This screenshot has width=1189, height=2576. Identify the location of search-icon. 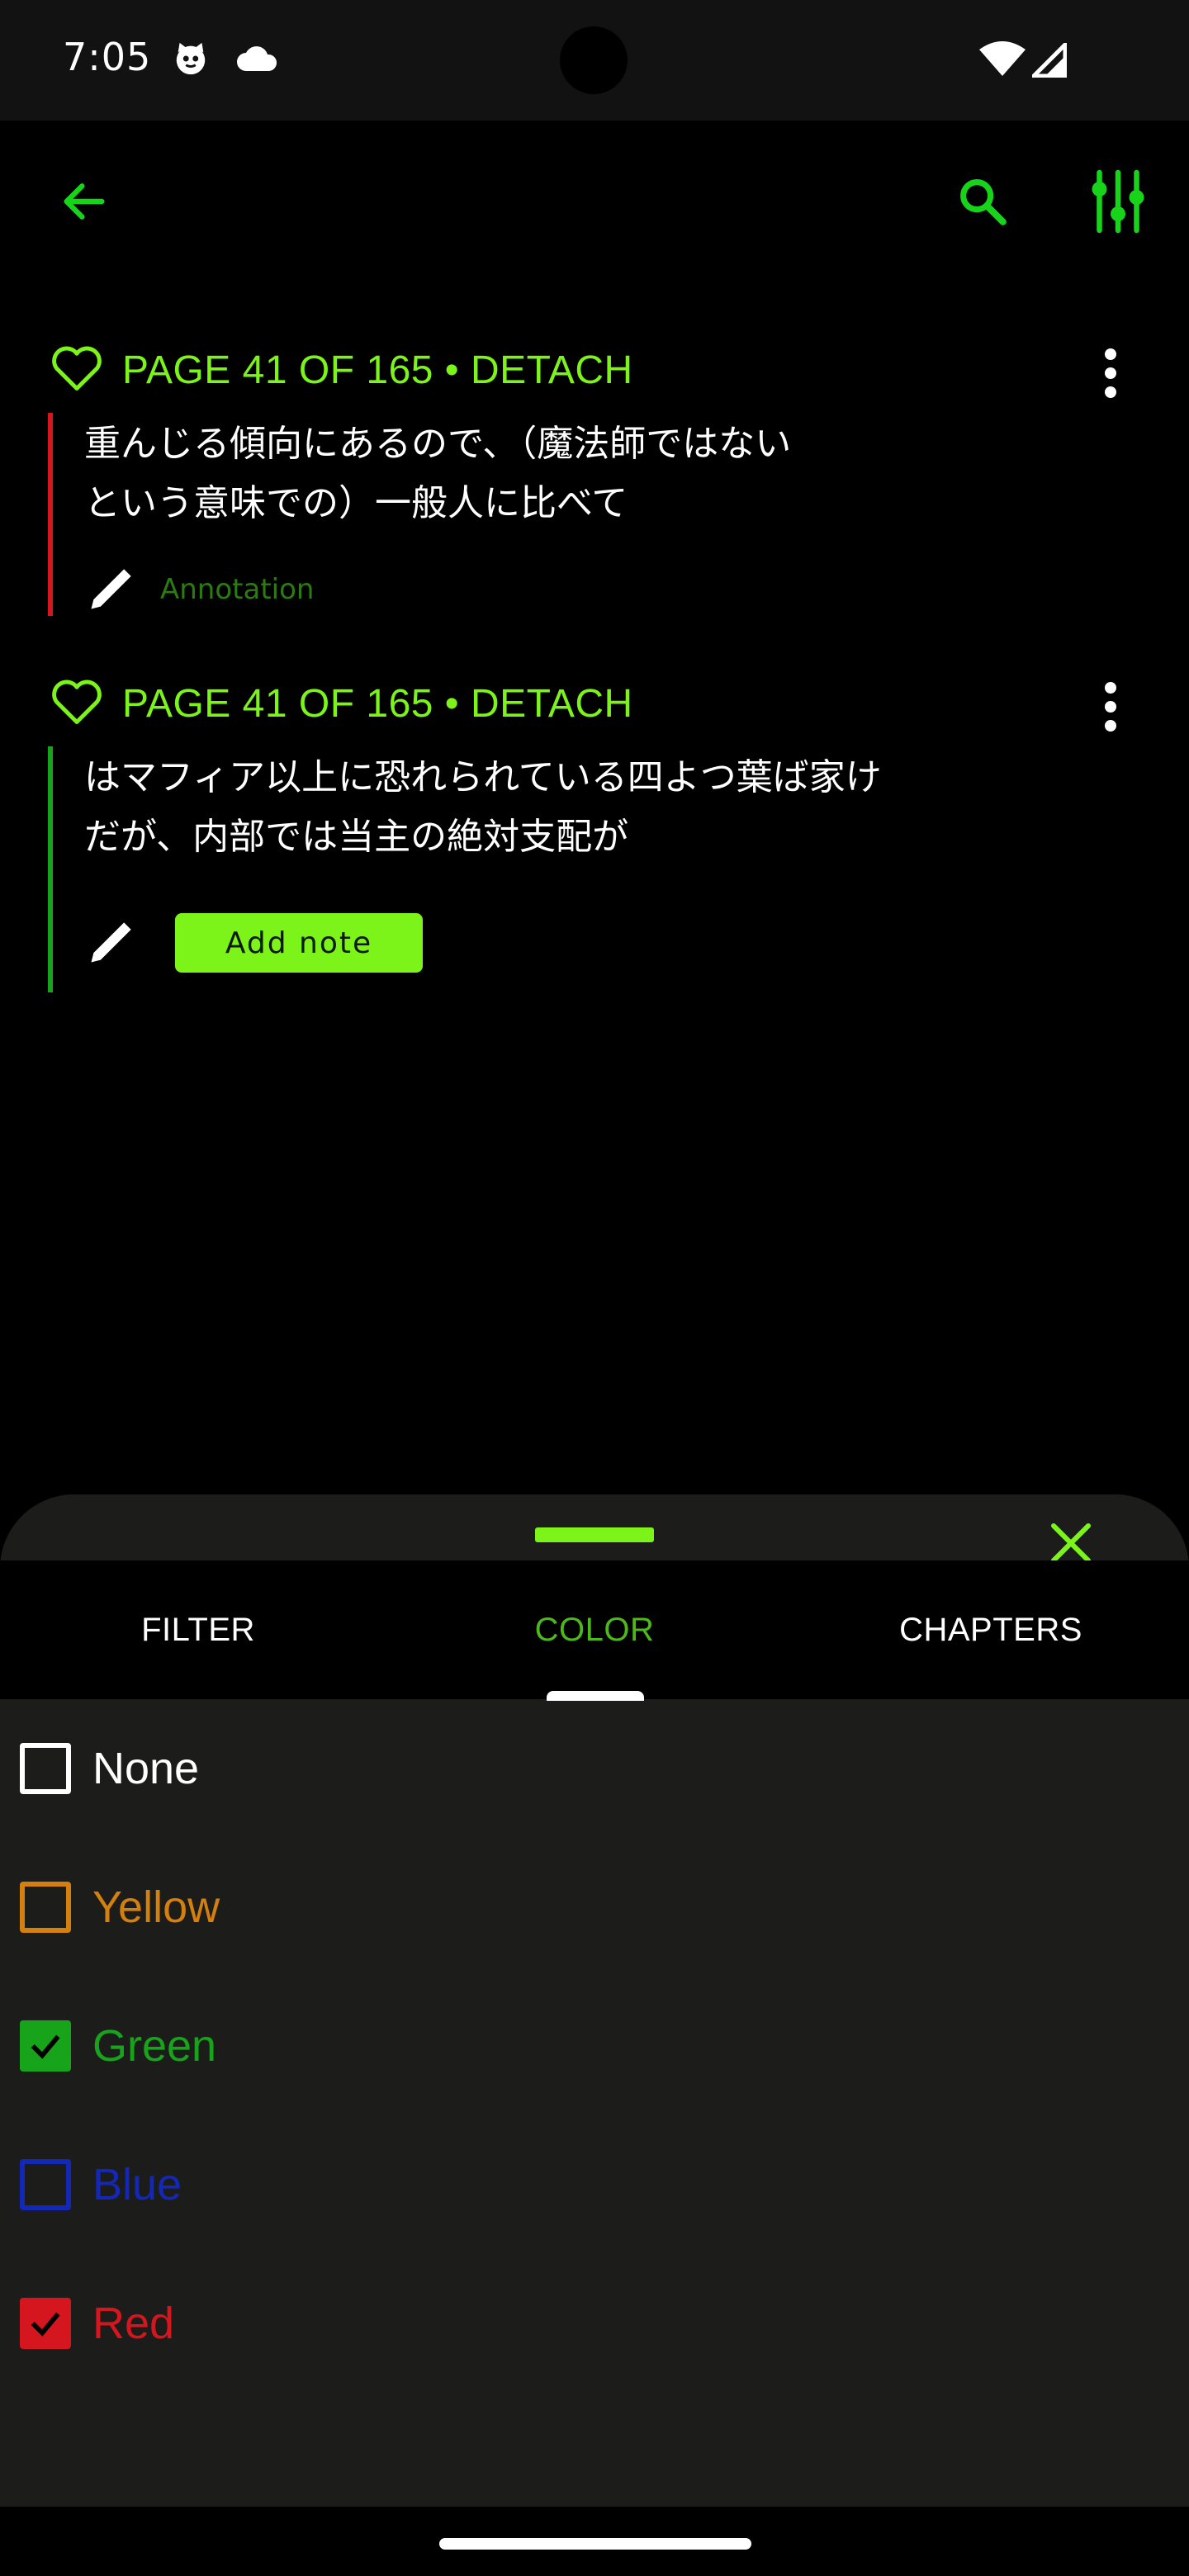
(983, 202).